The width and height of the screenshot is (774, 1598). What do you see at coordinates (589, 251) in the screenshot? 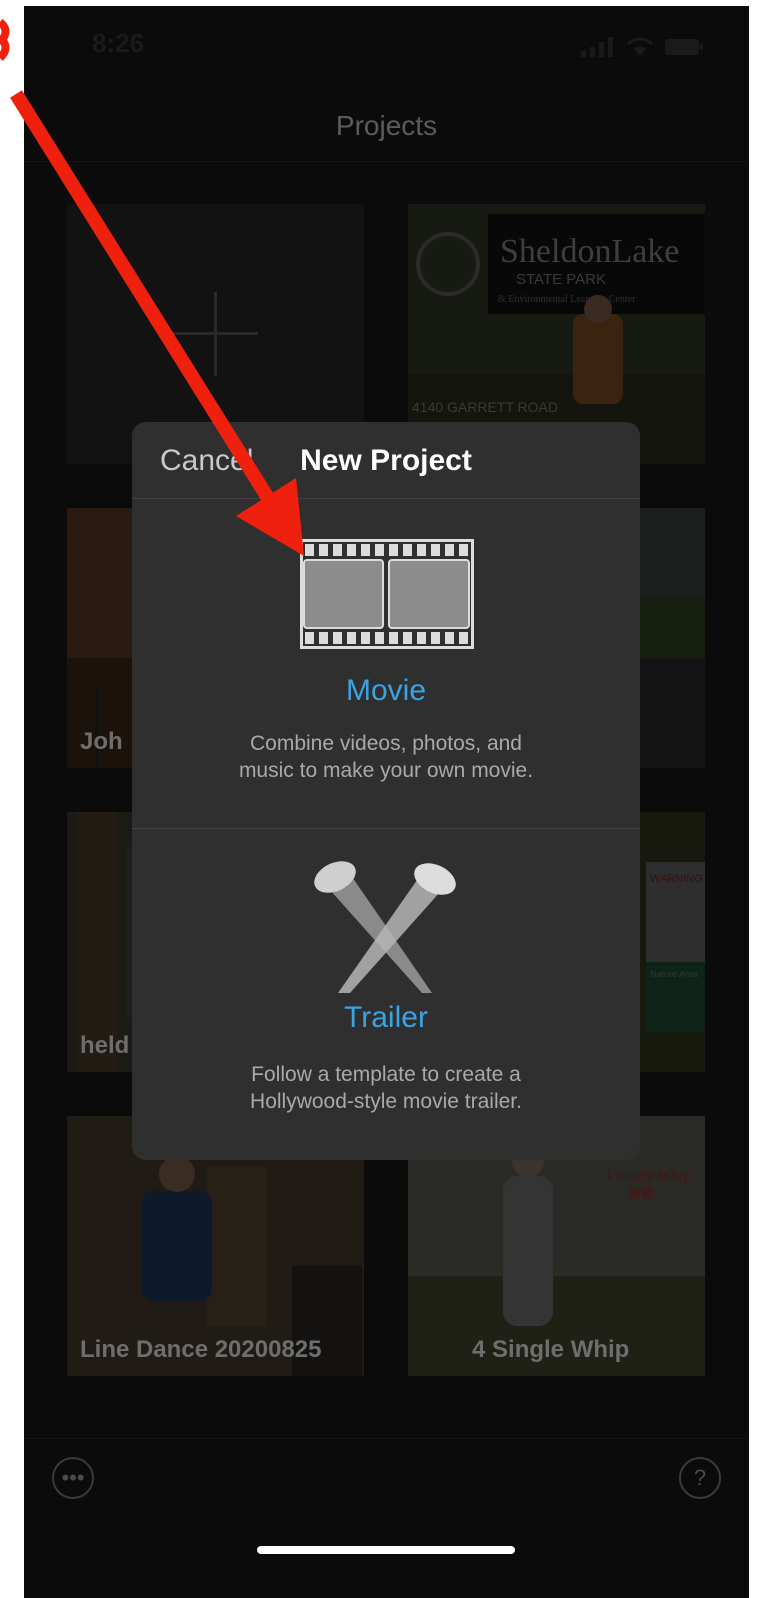
I see `sign-text-1: SheldonLake` at bounding box center [589, 251].